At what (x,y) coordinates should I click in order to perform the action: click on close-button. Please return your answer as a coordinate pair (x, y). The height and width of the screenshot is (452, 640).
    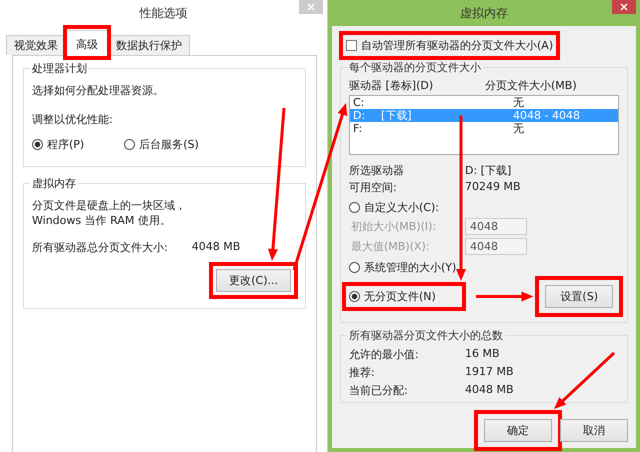
    Looking at the image, I should click on (624, 7).